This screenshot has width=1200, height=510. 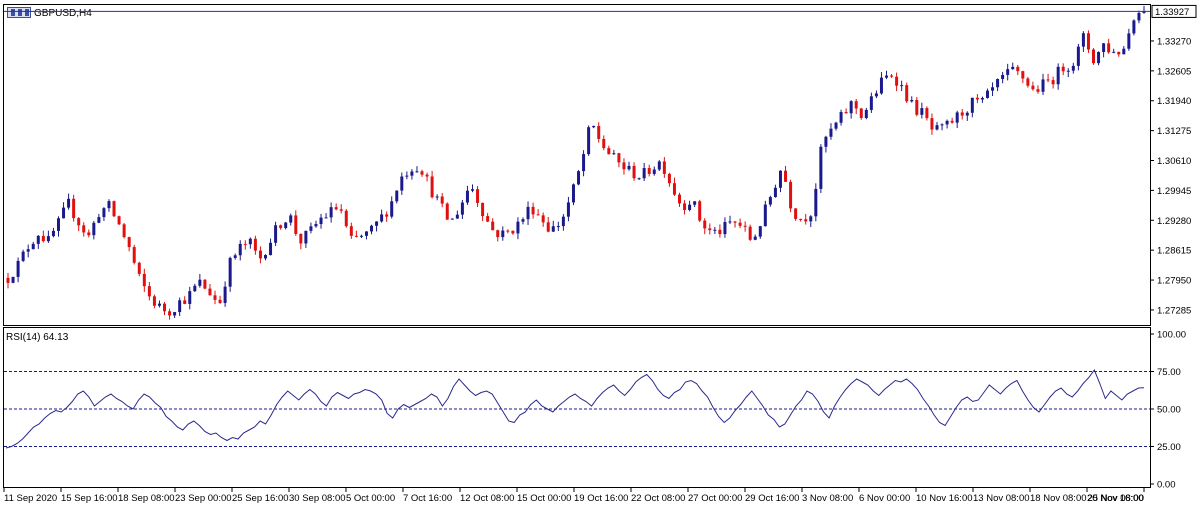 I want to click on price-axis-label: 1.31940, so click(x=1174, y=101).